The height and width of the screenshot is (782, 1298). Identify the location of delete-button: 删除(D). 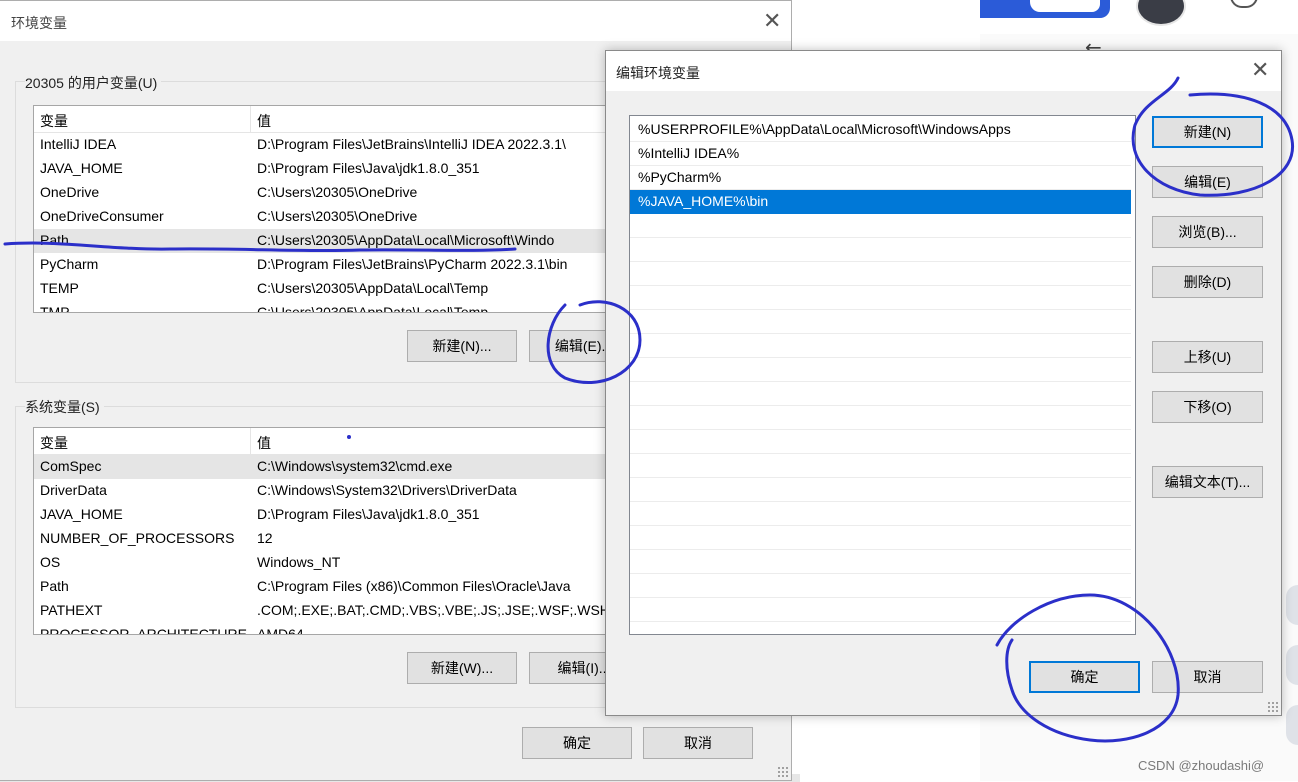
(1207, 282).